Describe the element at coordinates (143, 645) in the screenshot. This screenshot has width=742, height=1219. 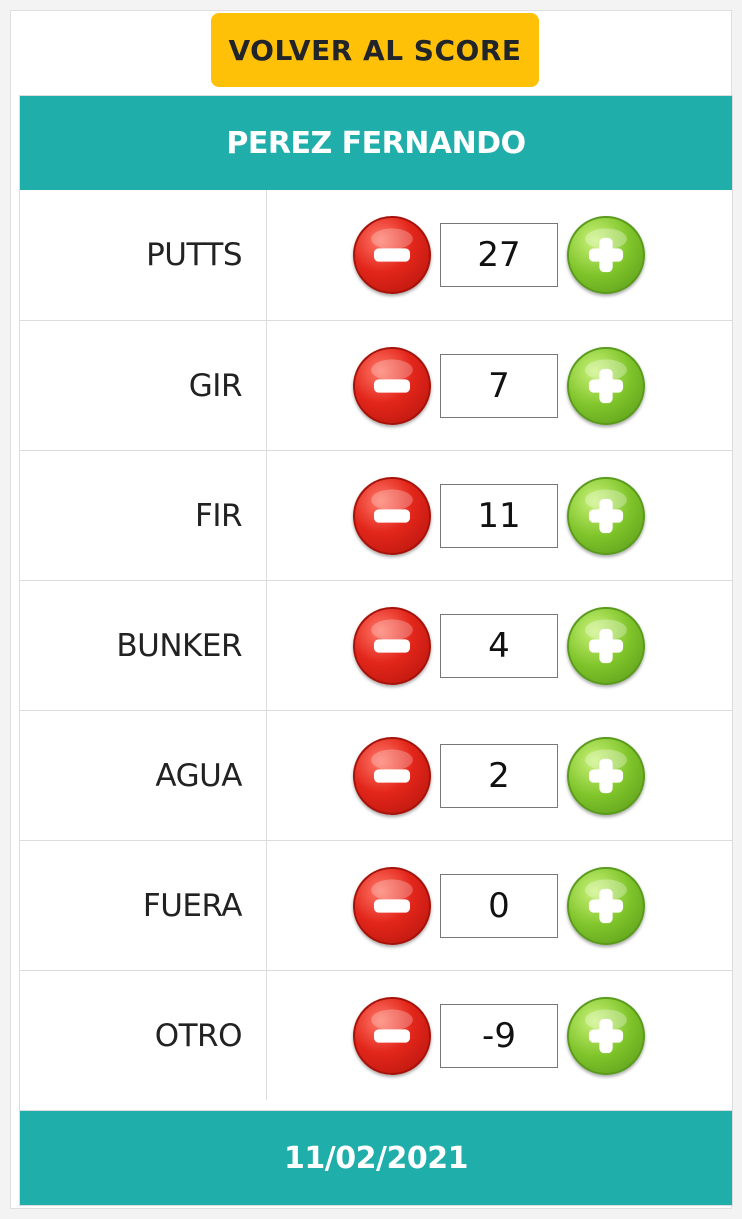
I see `stat-label-bunker: BUNKER` at that location.